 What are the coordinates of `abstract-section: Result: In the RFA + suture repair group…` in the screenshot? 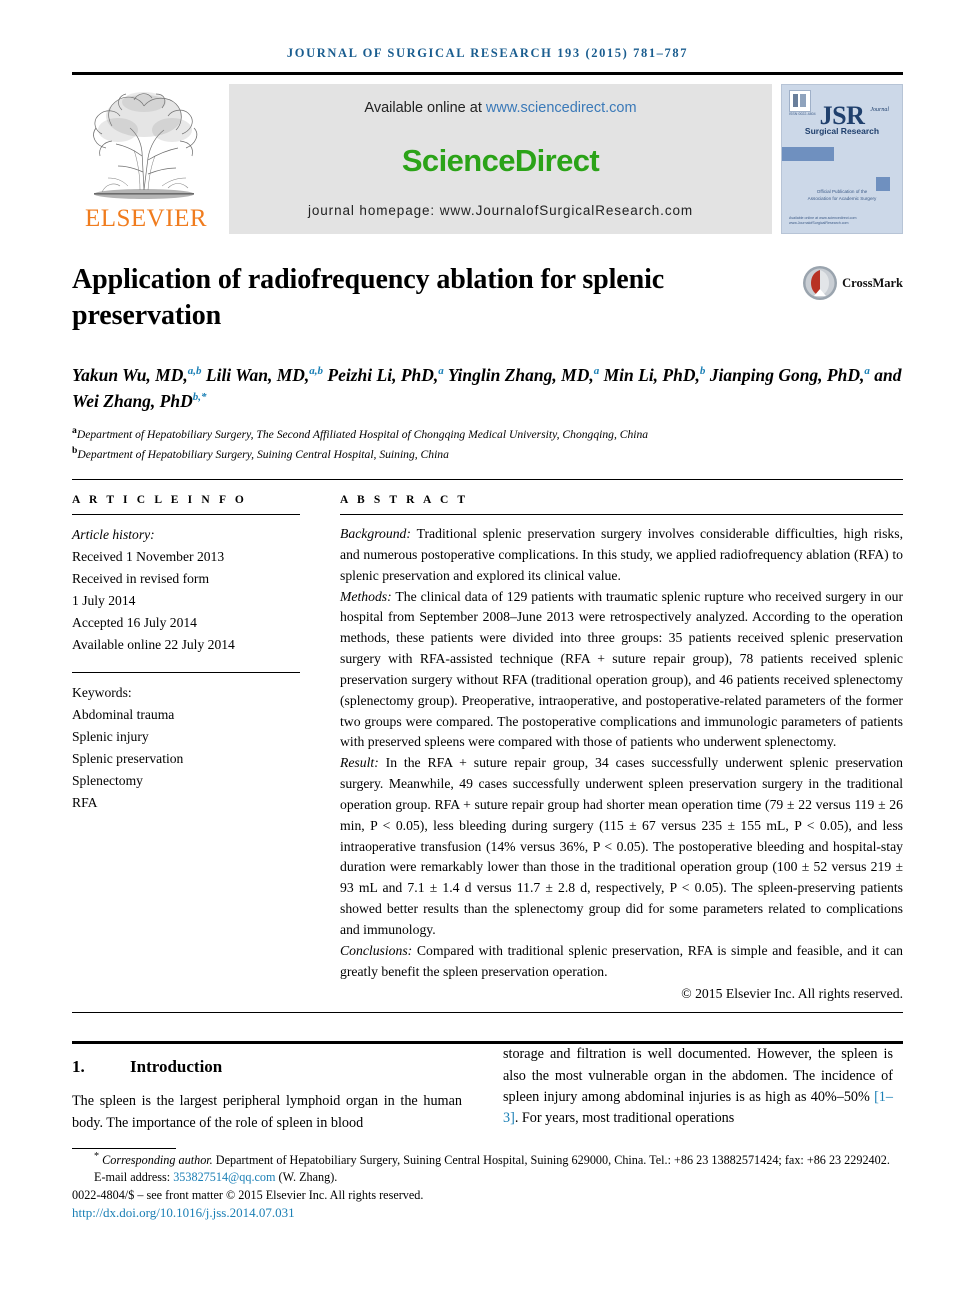 It's located at (621, 846).